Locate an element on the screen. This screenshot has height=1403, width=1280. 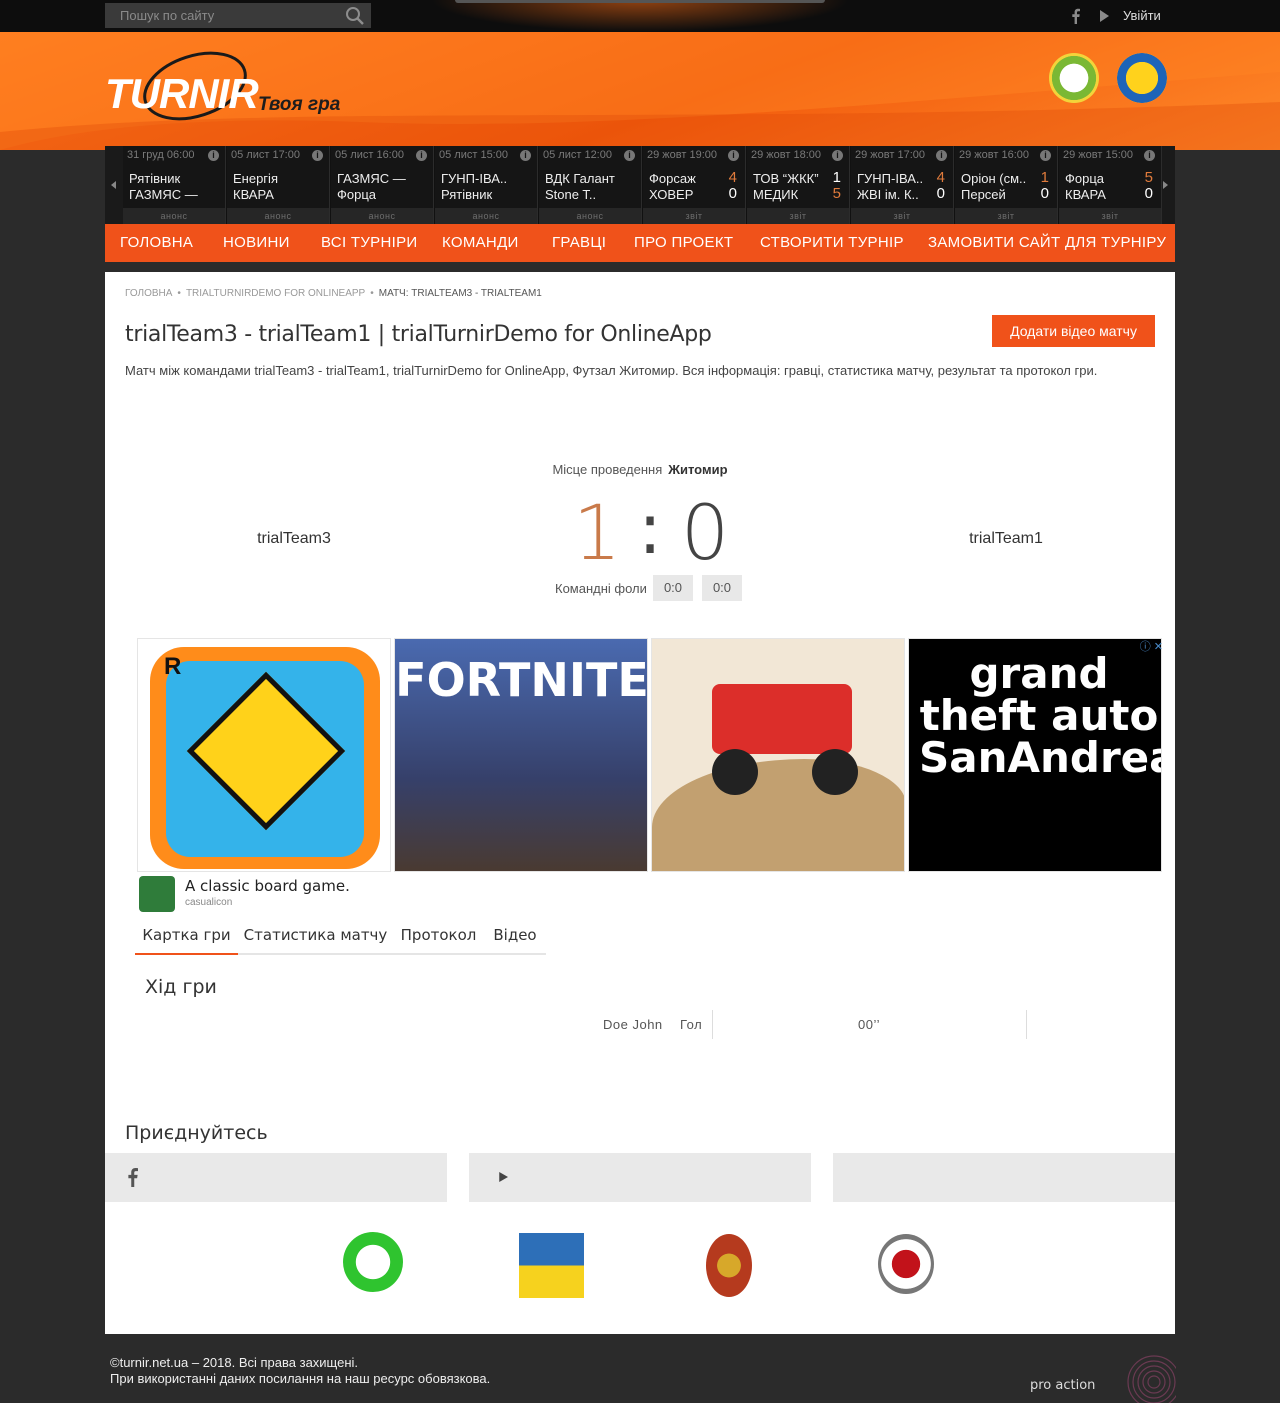
search-box is located at coordinates (238, 15).